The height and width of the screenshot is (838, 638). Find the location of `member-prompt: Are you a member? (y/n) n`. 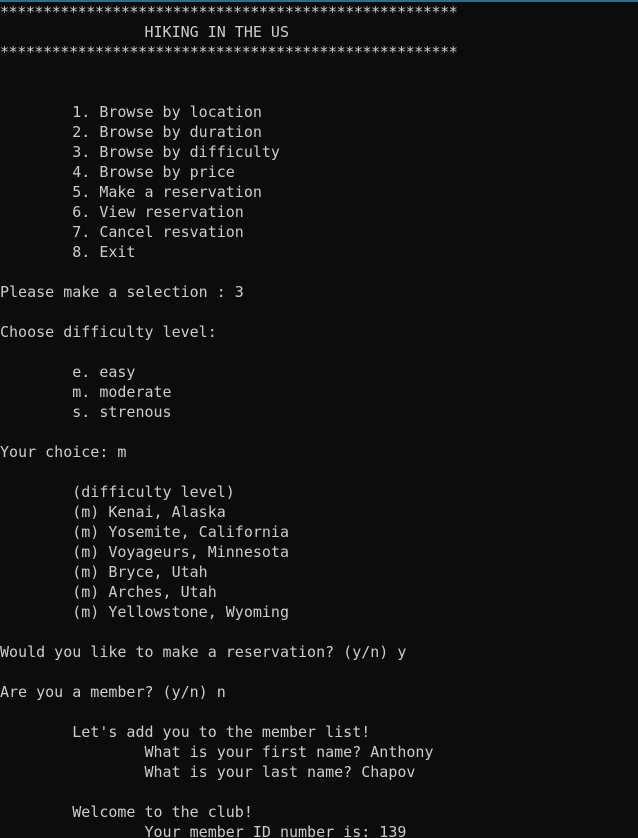

member-prompt: Are you a member? (y/n) n is located at coordinates (113, 692).